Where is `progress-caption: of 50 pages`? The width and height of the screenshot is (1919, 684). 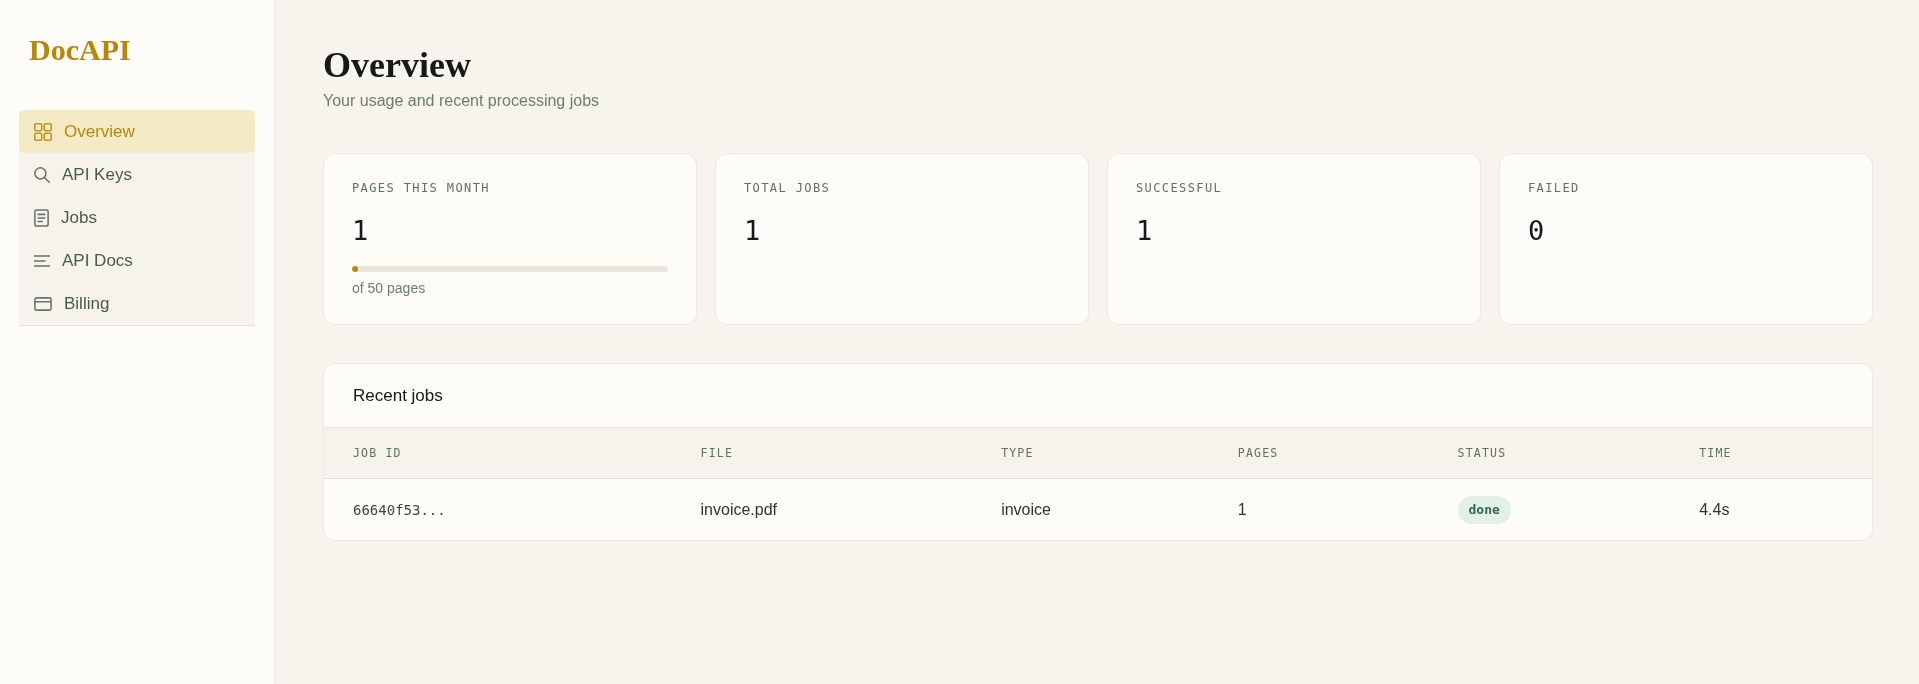
progress-caption: of 50 pages is located at coordinates (389, 288).